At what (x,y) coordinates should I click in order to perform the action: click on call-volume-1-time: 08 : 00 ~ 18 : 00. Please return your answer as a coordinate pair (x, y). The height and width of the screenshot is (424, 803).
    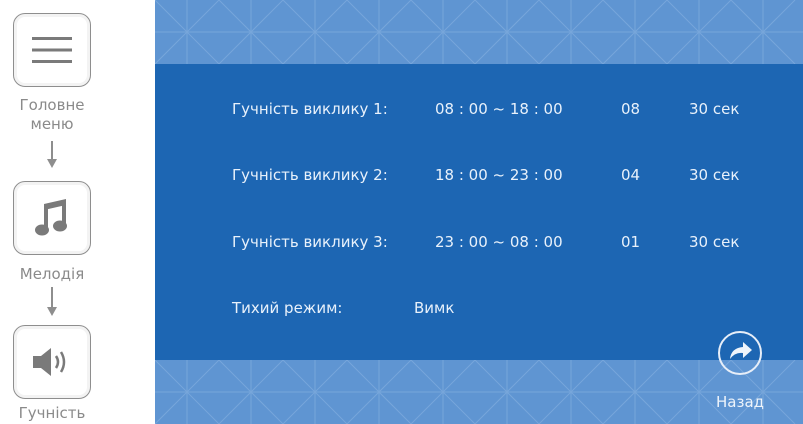
    Looking at the image, I should click on (499, 109).